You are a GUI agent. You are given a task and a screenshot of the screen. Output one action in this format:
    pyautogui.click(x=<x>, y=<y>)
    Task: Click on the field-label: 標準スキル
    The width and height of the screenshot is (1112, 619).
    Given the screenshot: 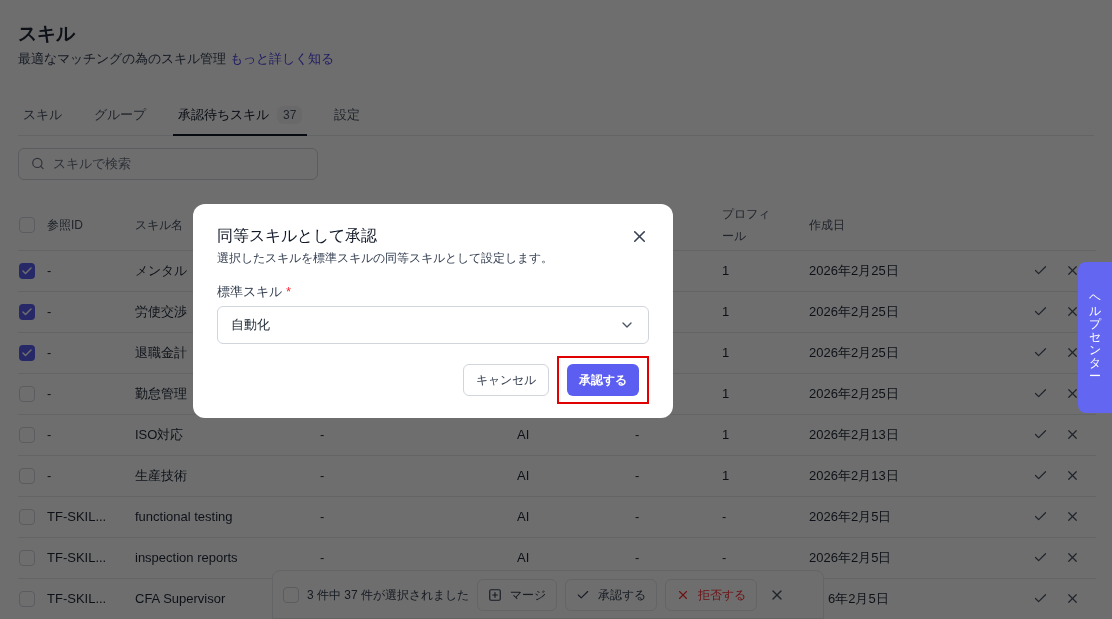 What is the action you would take?
    pyautogui.click(x=249, y=292)
    